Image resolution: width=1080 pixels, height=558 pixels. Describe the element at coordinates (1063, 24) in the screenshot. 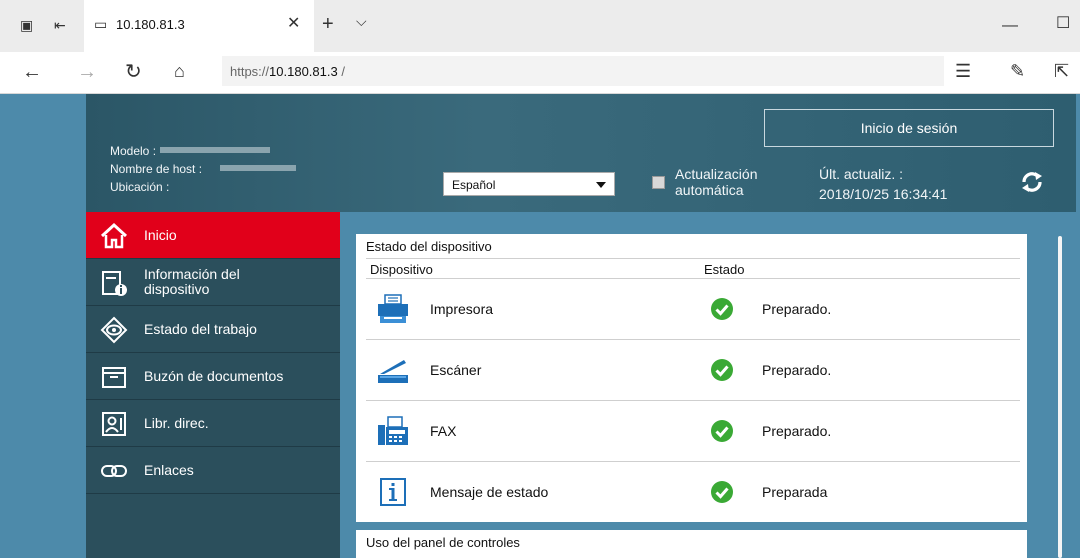

I see `maximize-icon: ☐` at that location.